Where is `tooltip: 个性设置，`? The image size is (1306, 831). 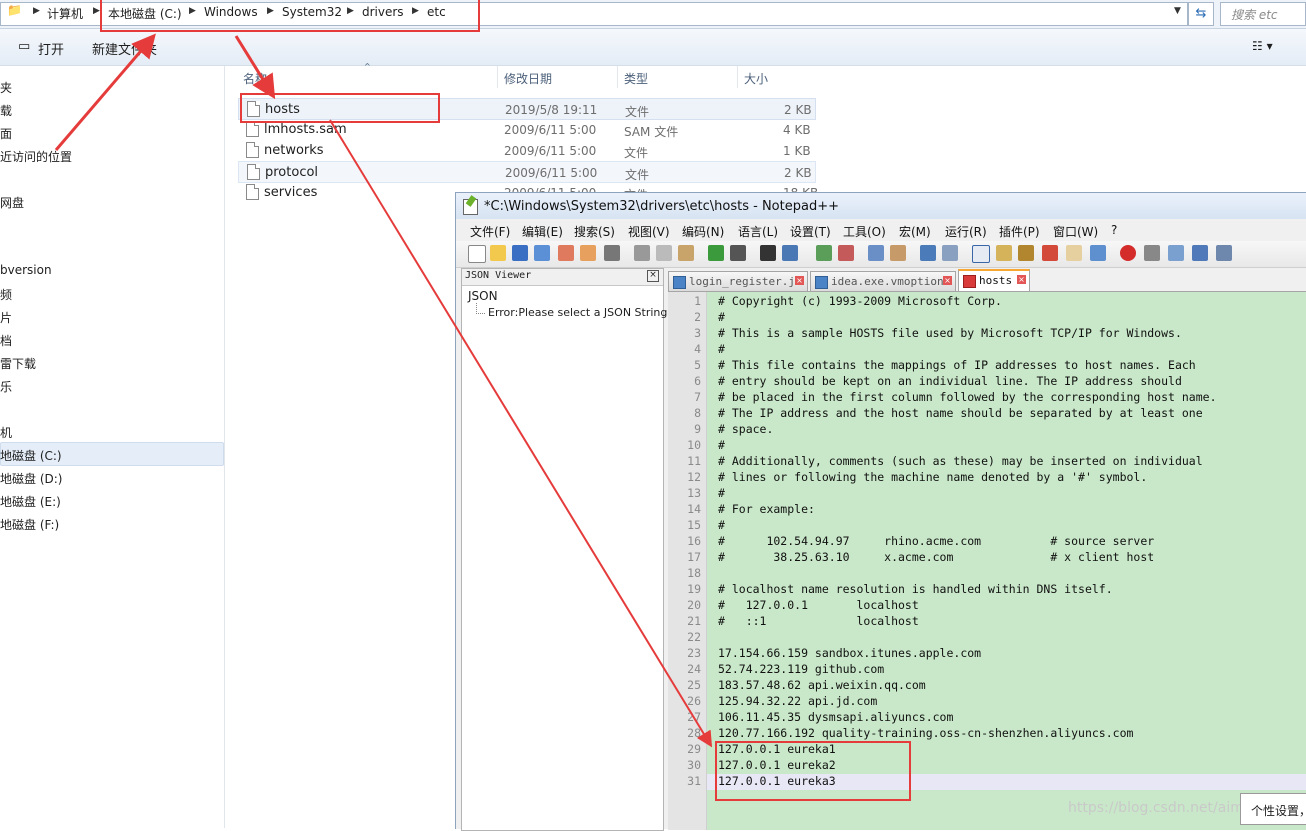
tooltip: 个性设置， is located at coordinates (1273, 809).